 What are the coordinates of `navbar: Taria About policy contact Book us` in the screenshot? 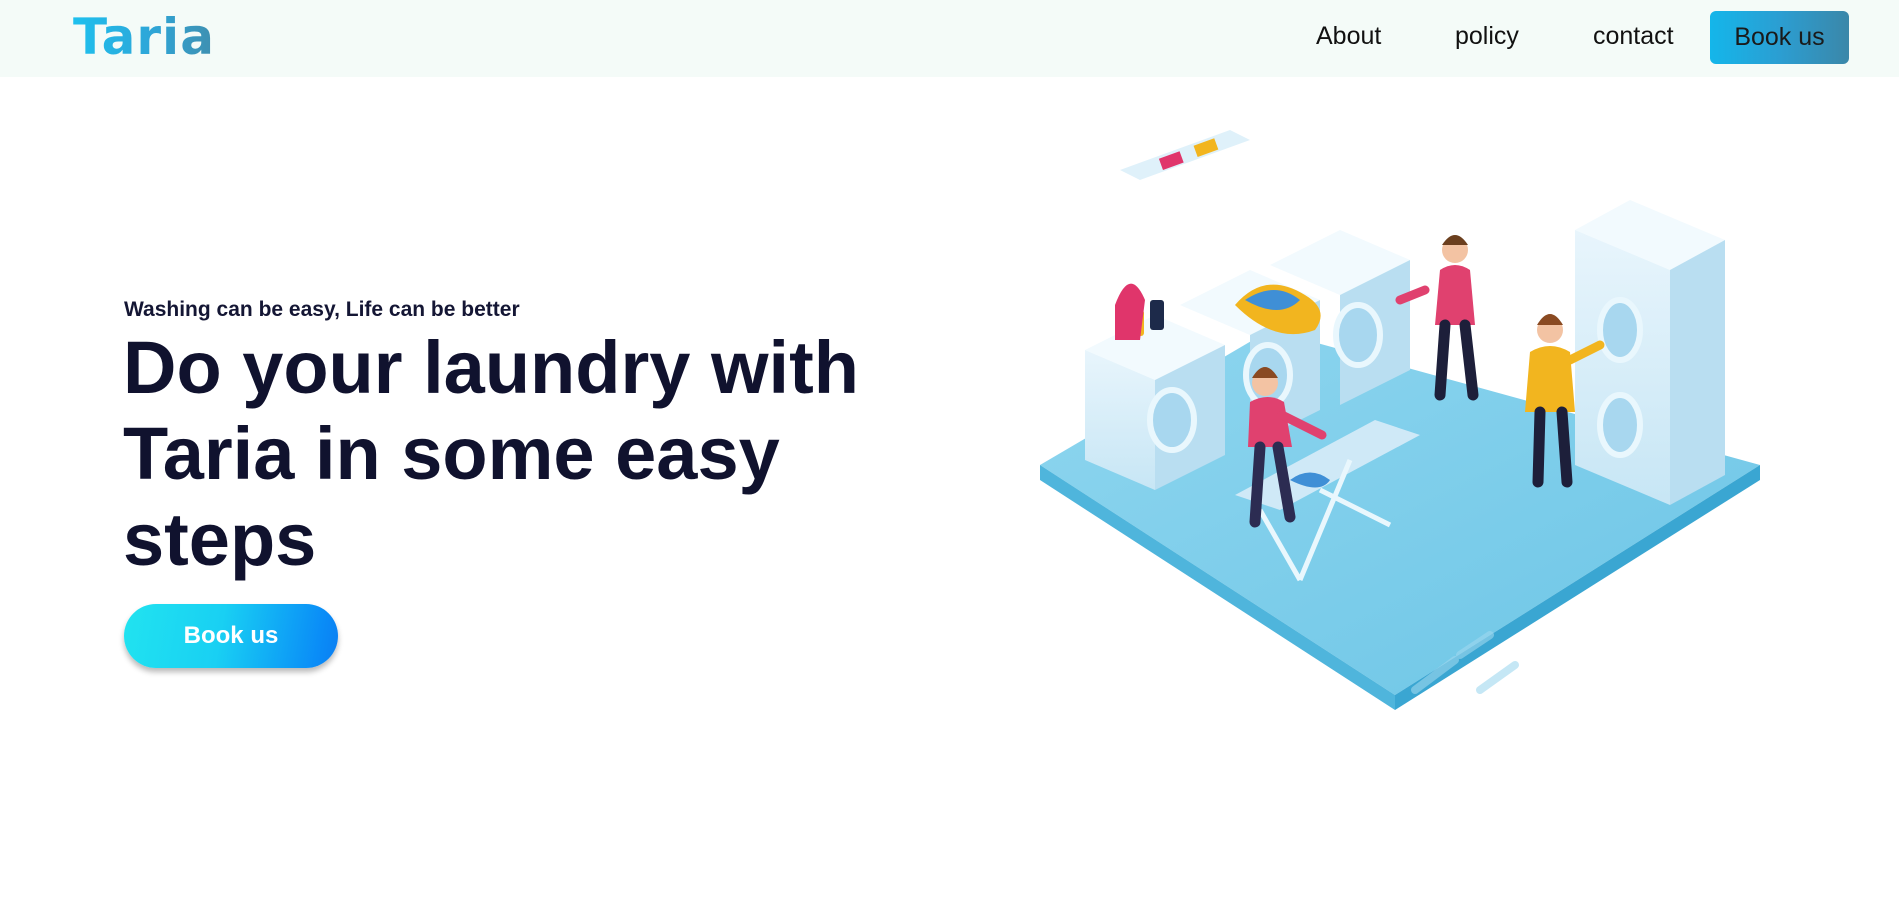 It's located at (949, 38).